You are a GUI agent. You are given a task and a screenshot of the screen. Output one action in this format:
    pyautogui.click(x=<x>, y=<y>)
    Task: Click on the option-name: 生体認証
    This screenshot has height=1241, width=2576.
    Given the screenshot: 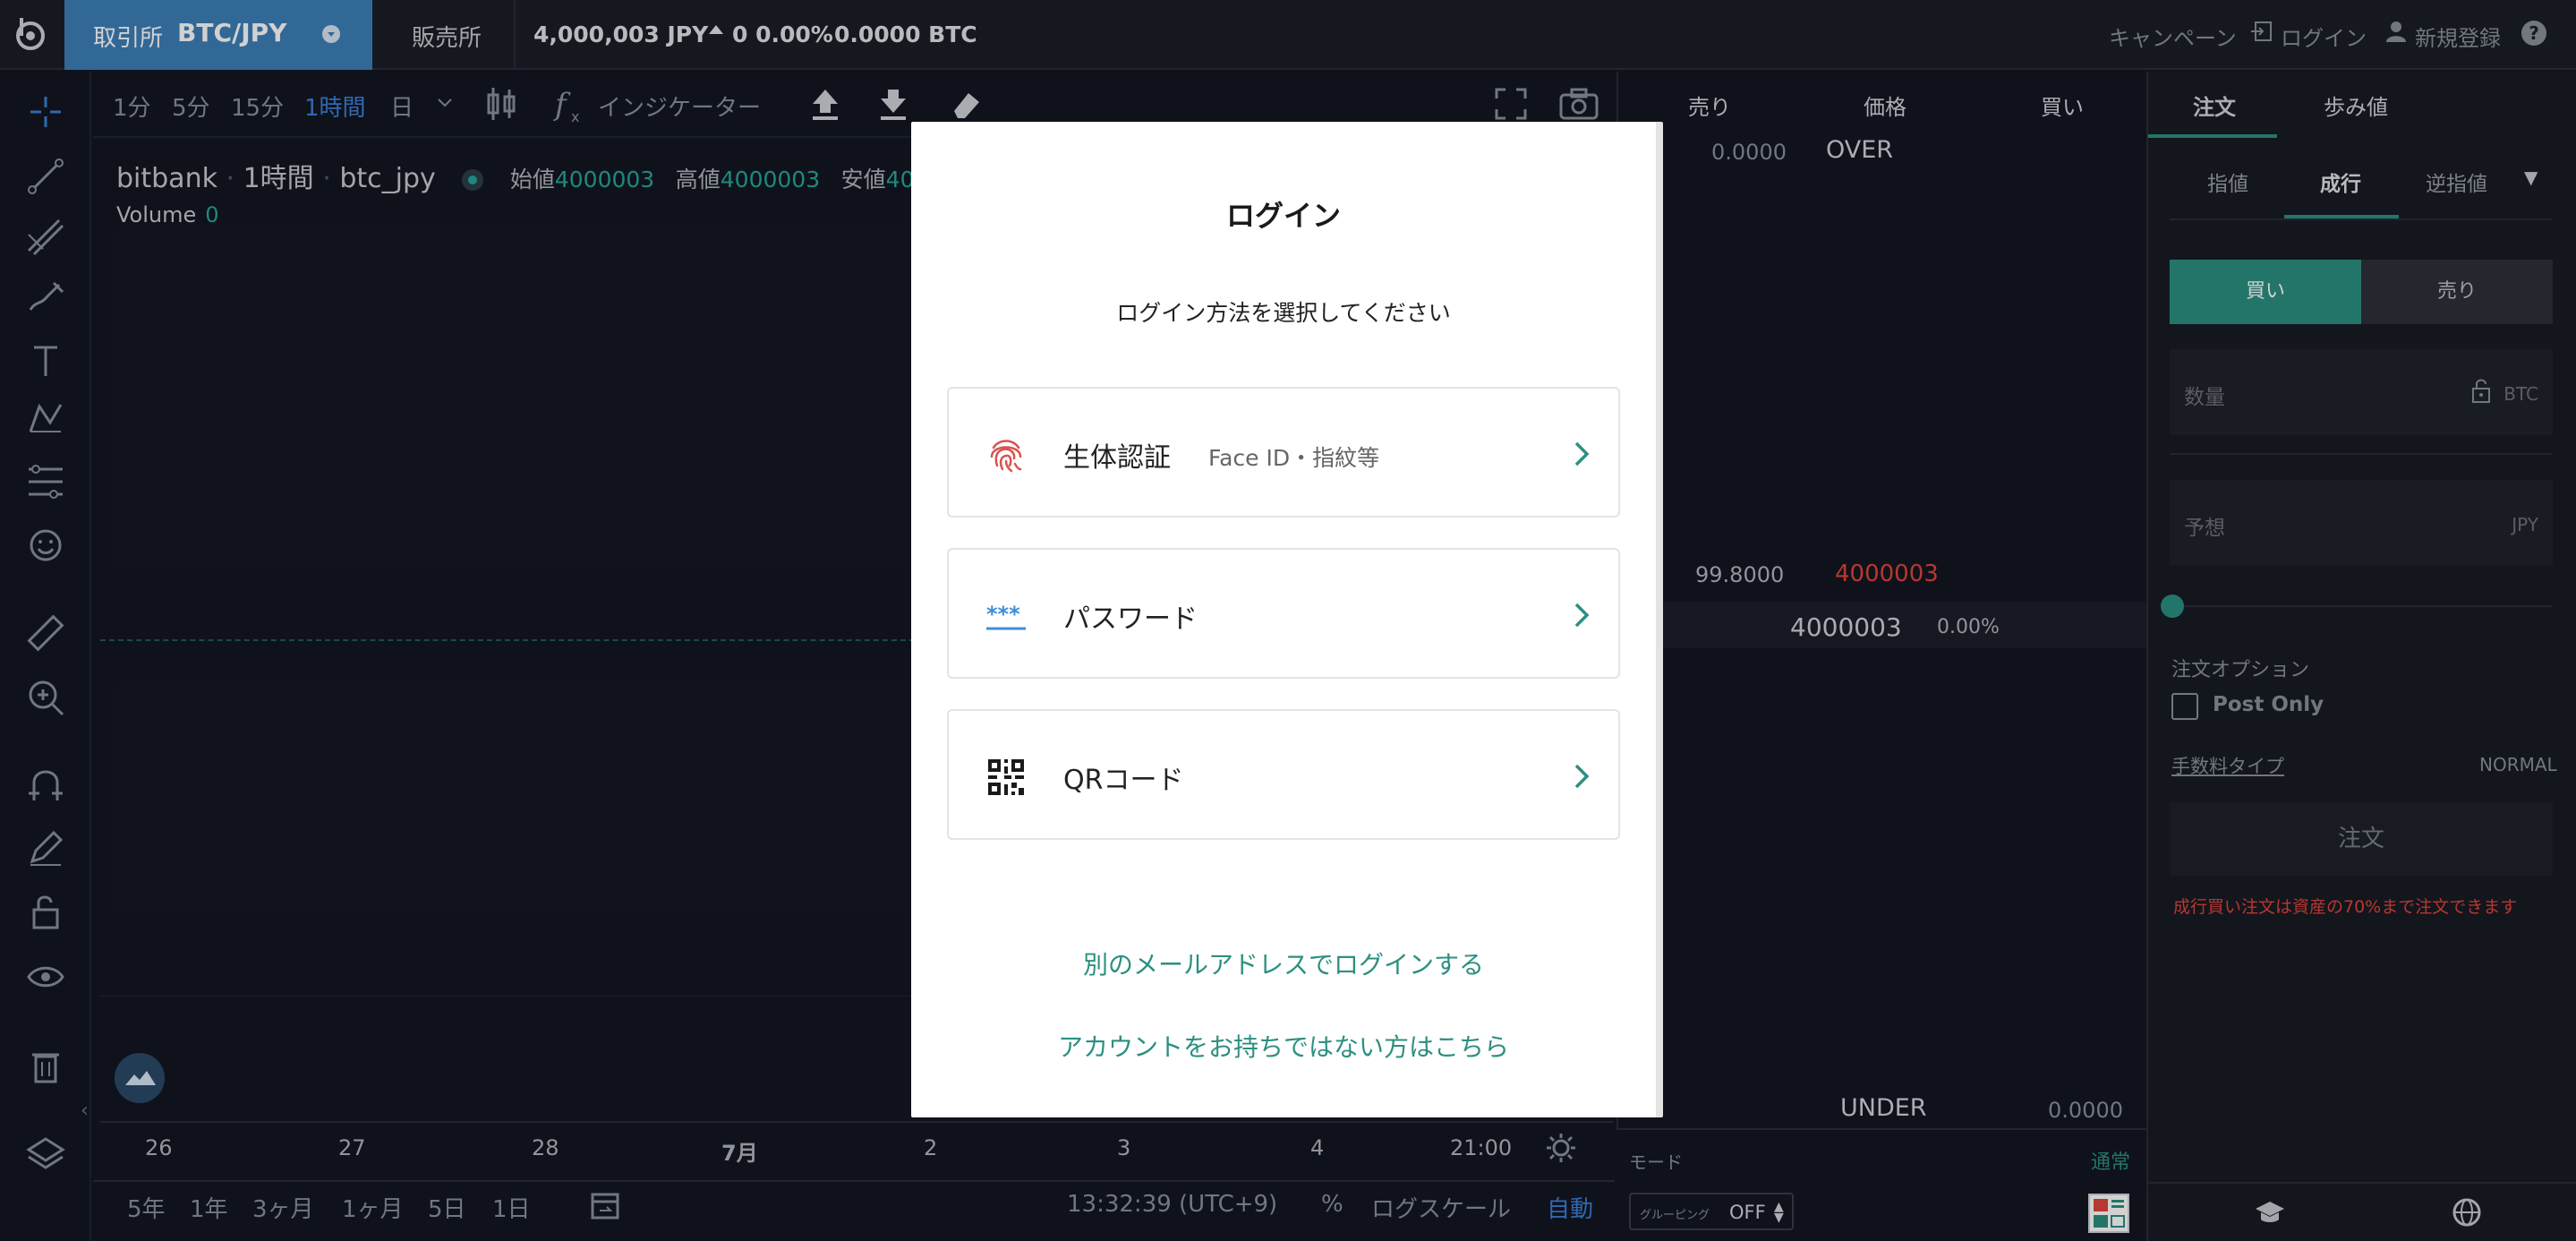 What is the action you would take?
    pyautogui.click(x=1117, y=458)
    